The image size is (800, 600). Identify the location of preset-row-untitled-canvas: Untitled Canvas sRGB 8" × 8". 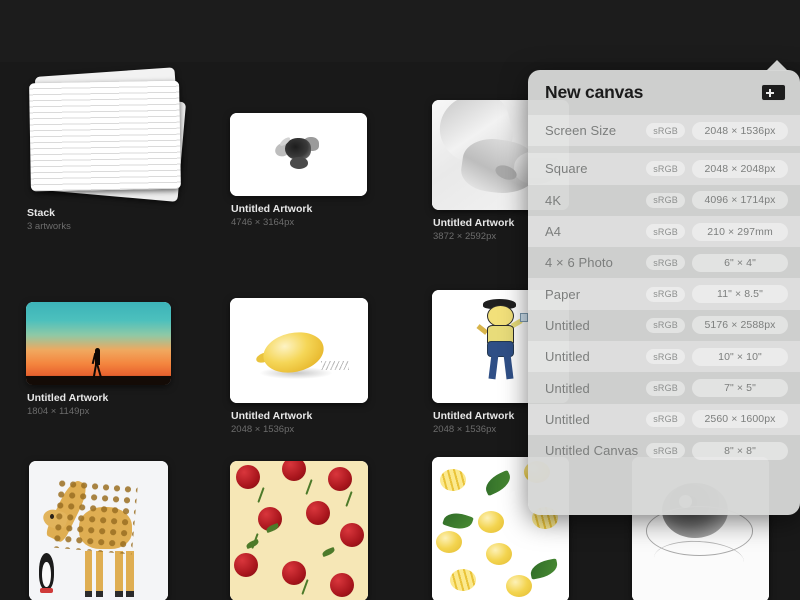
(664, 450).